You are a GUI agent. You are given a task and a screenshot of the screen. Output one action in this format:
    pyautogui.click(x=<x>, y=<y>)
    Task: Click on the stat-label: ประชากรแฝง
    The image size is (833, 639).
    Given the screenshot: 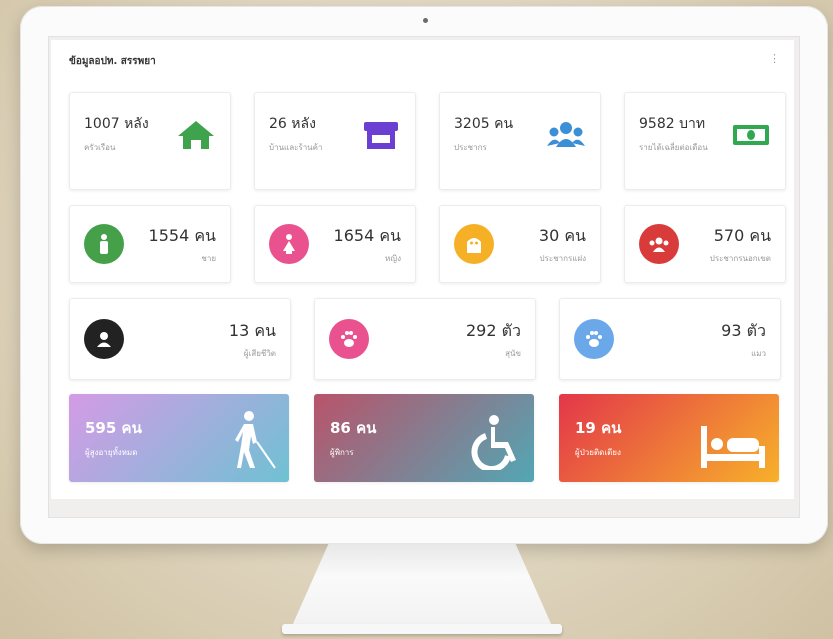 What is the action you would take?
    pyautogui.click(x=562, y=258)
    